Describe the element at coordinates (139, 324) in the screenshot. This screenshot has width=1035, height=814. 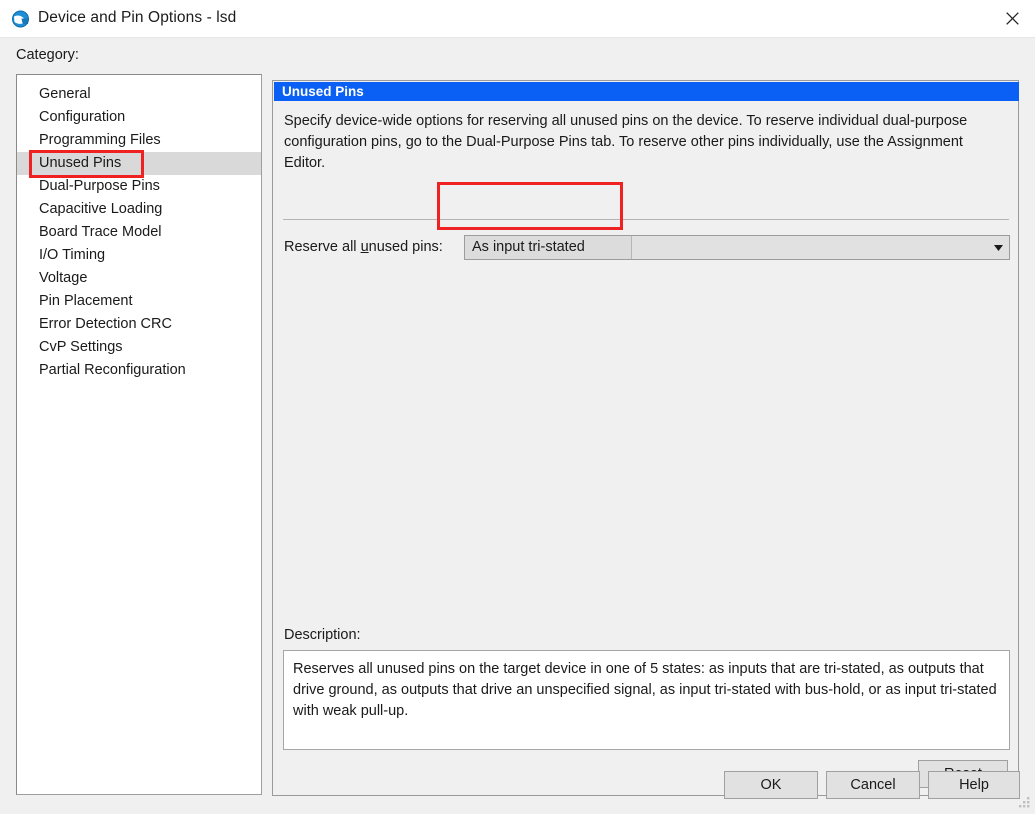
I see `sidebar-item-error-detection-crc: Error Detection CRC` at that location.